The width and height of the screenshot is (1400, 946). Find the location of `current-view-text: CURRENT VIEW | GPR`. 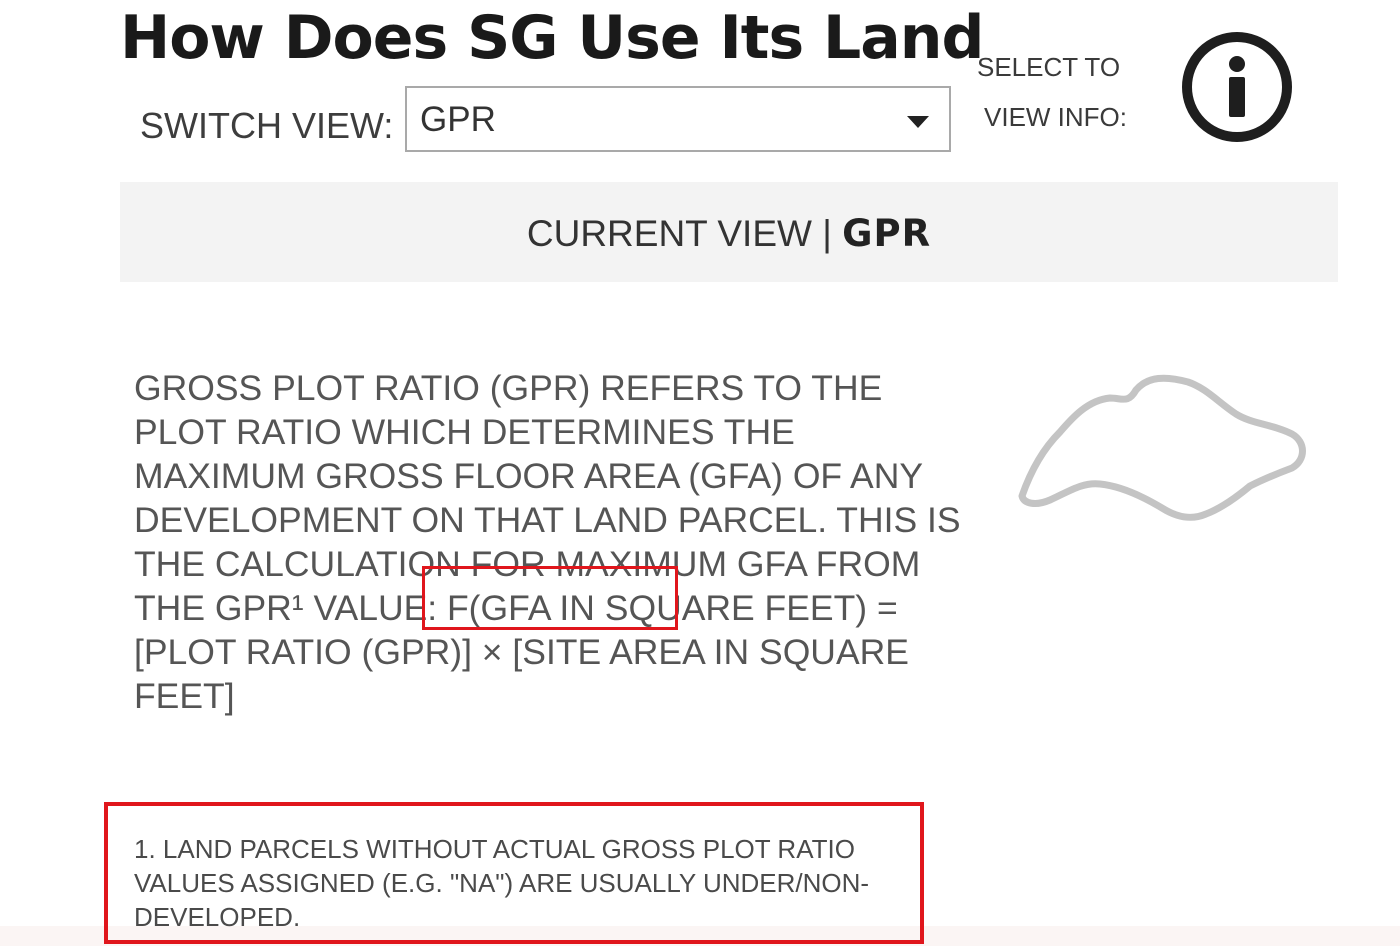

current-view-text: CURRENT VIEW | GPR is located at coordinates (729, 234).